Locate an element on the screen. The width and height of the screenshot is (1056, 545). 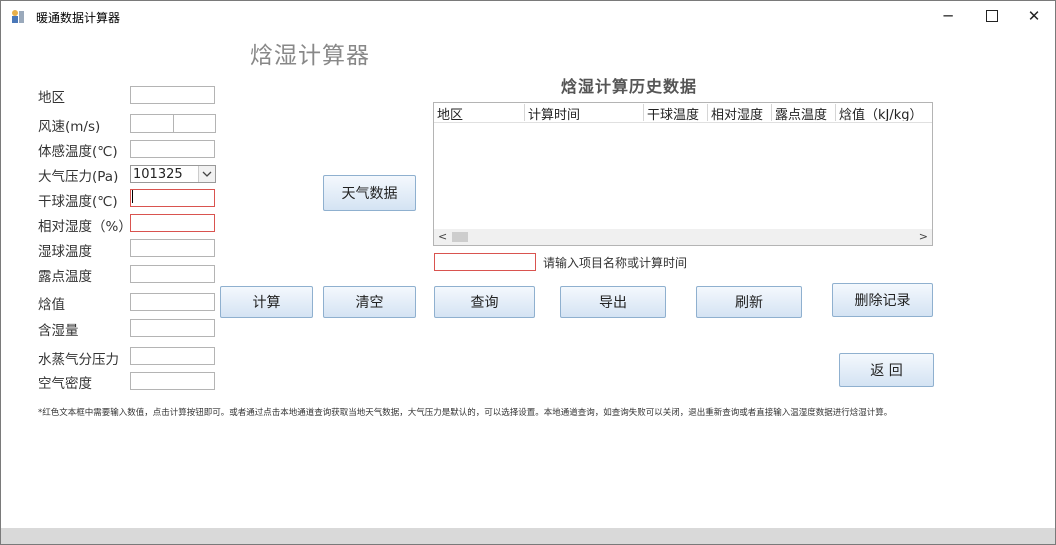
feels-like-input is located at coordinates (172, 149).